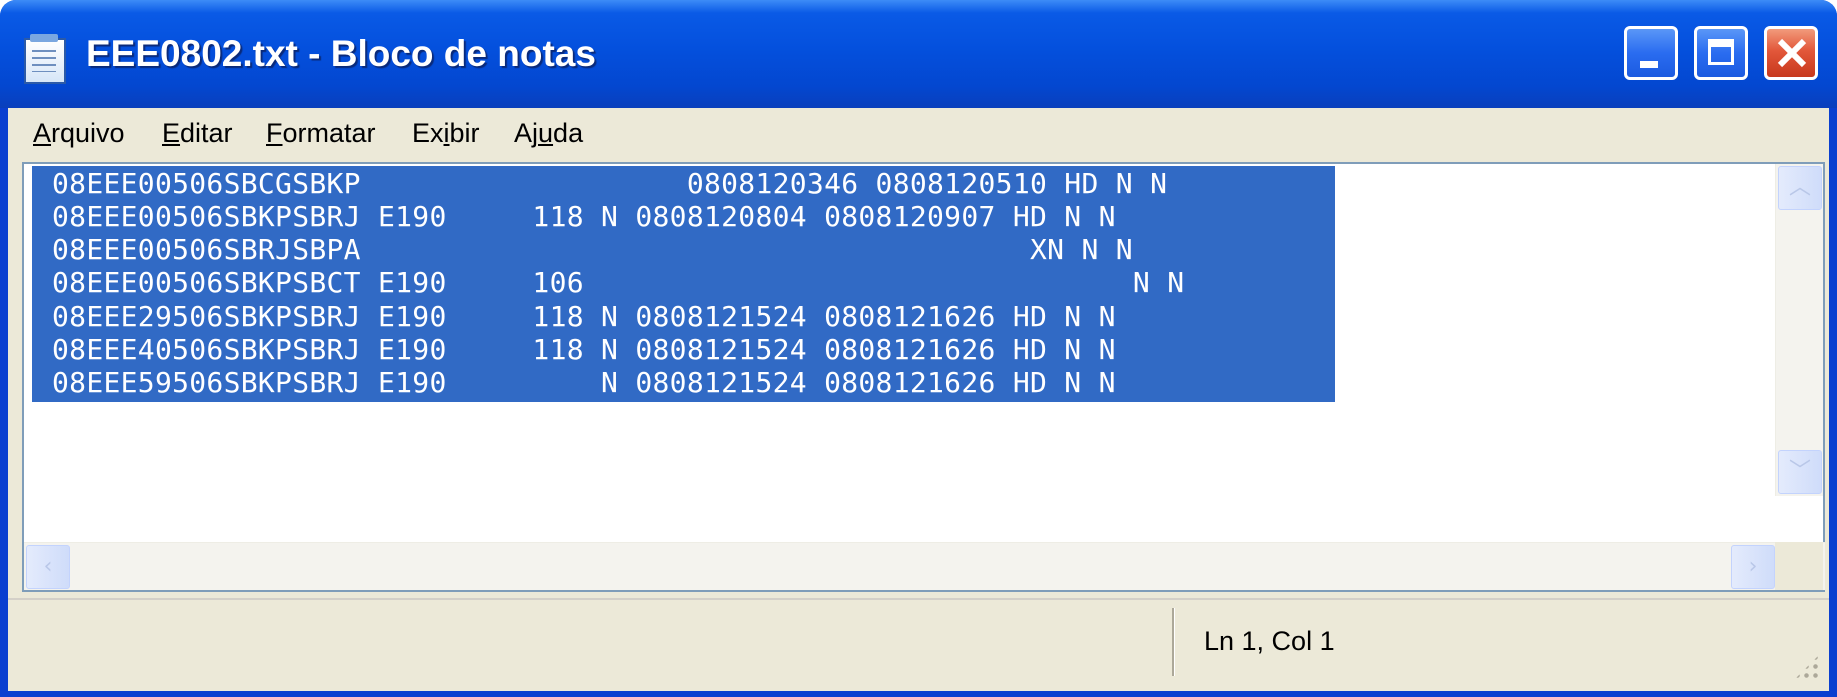 The width and height of the screenshot is (1837, 697). Describe the element at coordinates (526, 133) in the screenshot. I see `menu-label-pre: Aj` at that location.